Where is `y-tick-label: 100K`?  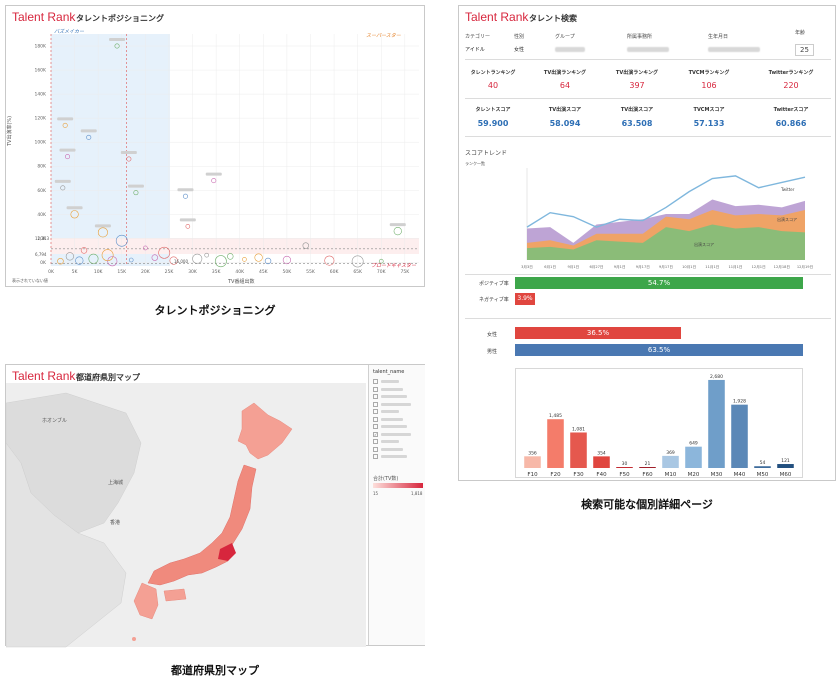
y-tick-label: 100K is located at coordinates (40, 143).